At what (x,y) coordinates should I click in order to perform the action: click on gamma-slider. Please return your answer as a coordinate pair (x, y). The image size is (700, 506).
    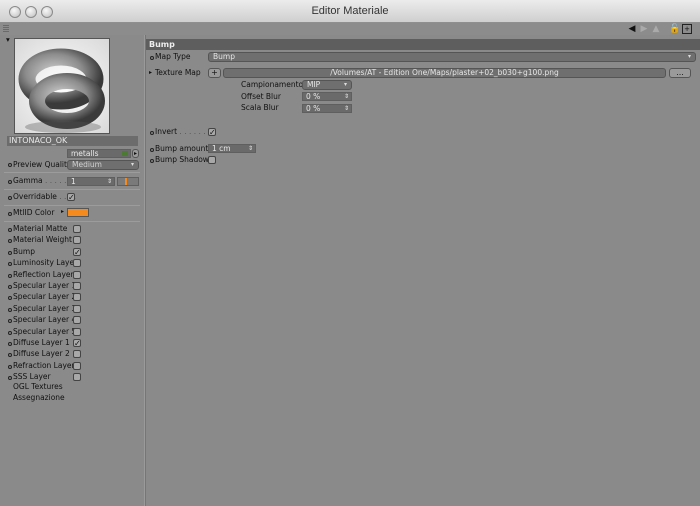
    Looking at the image, I should click on (128, 181).